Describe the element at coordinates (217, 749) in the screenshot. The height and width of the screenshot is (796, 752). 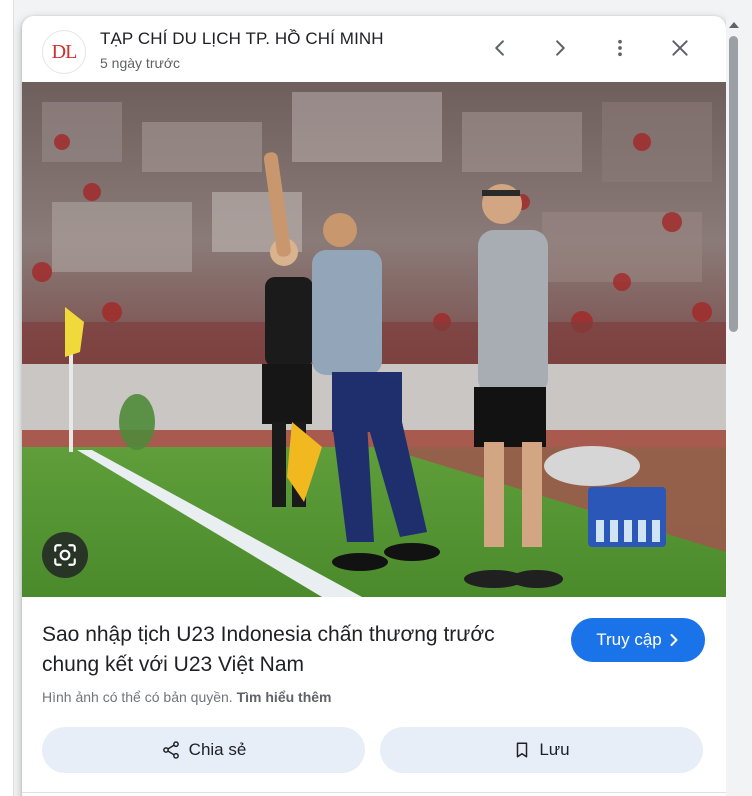
I see `share-button-label: Chia sẻ` at that location.